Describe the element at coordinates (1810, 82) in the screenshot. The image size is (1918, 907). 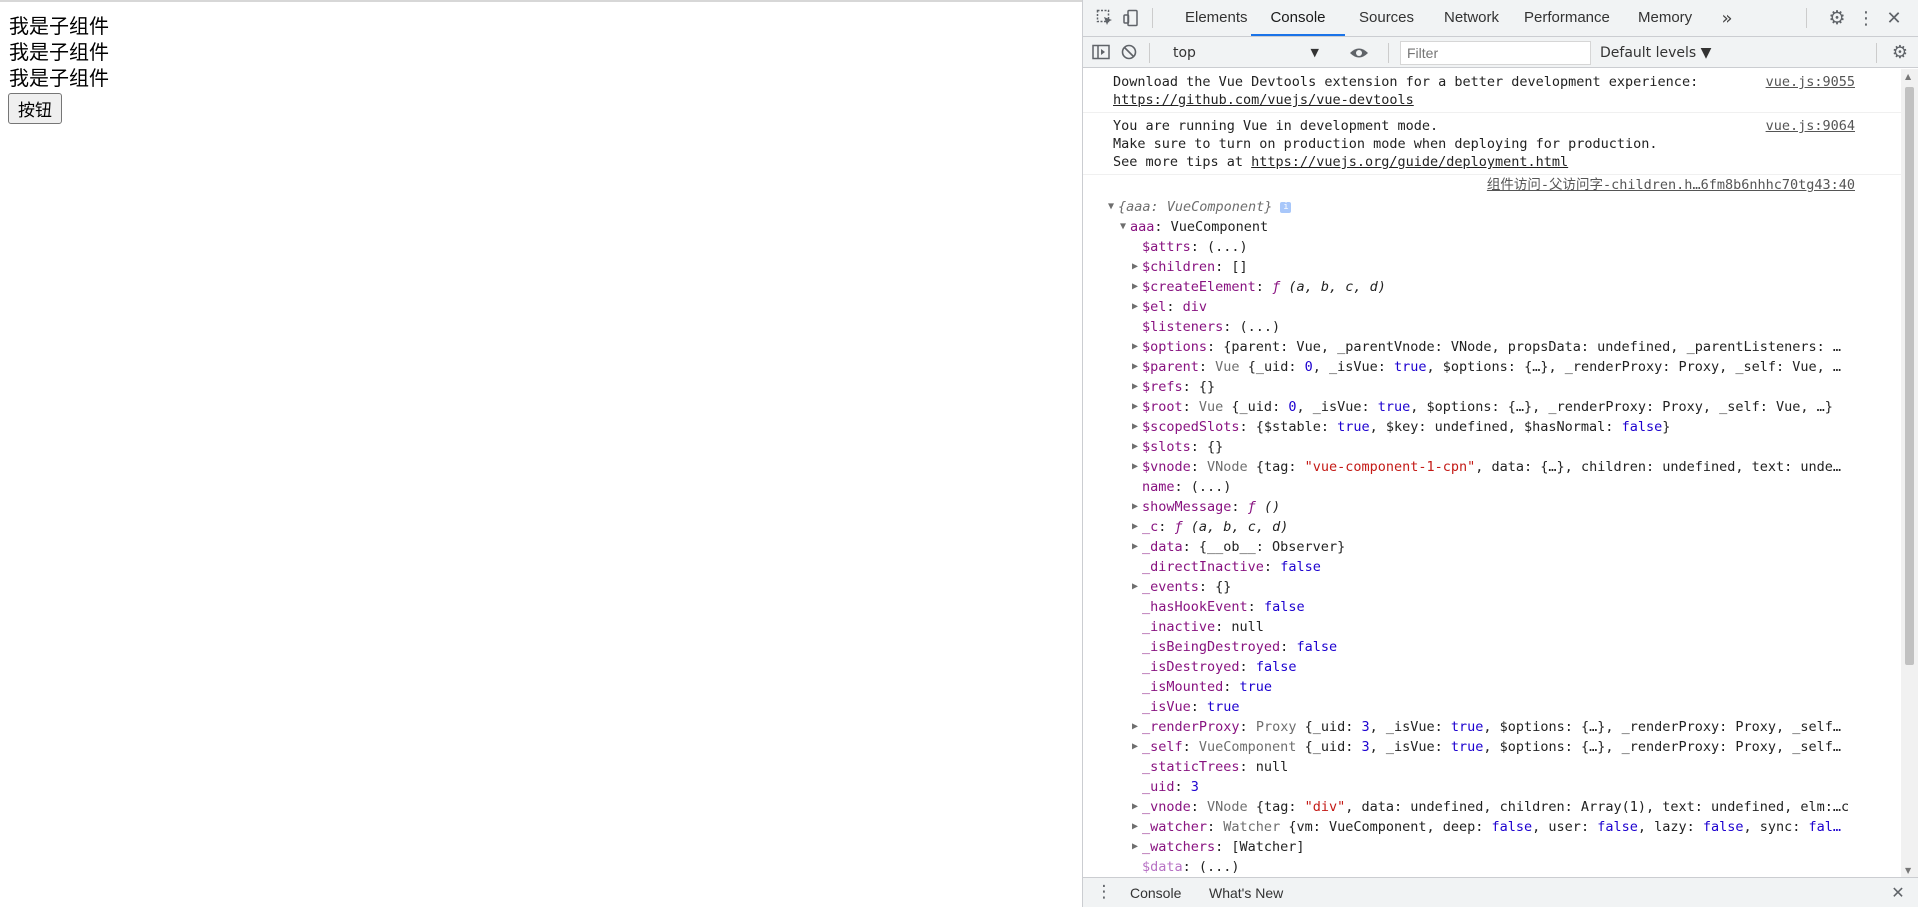
I see `message-source-link: vue.js:9055` at that location.